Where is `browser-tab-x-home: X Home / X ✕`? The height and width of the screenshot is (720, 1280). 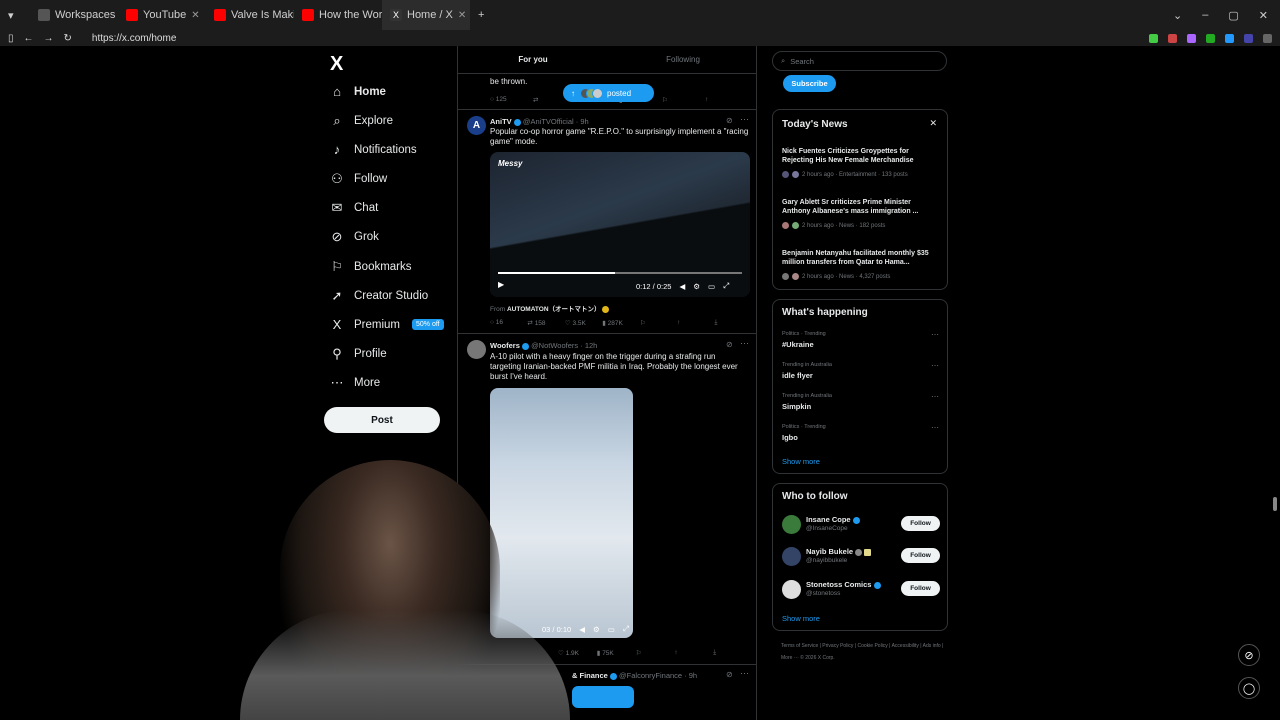
browser-tab-x-home: X Home / X ✕ is located at coordinates (426, 15).